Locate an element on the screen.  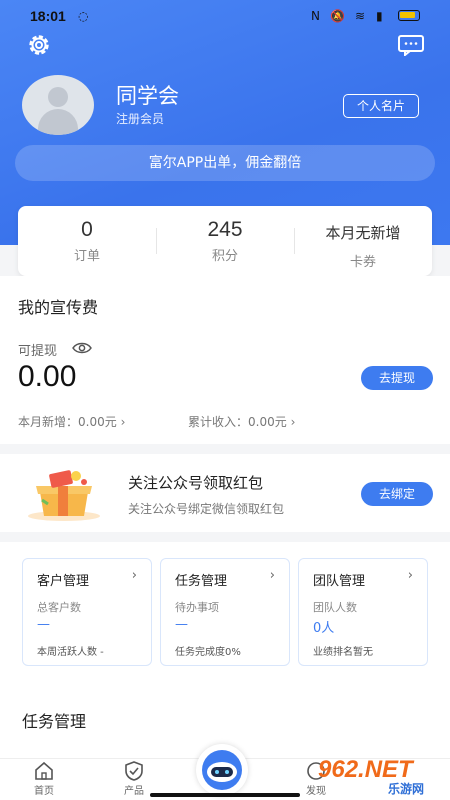
stat-label: 积分 is located at coordinates (224, 256).